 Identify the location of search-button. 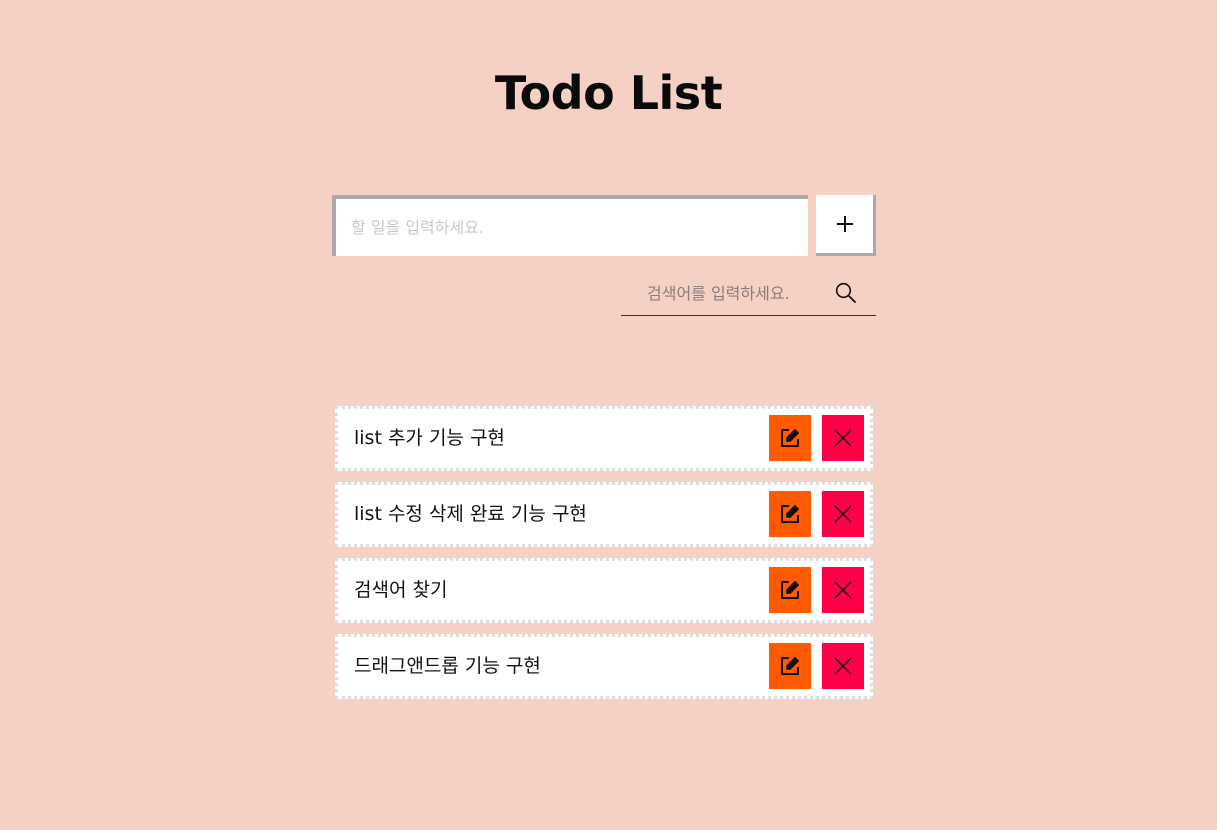
(846, 293).